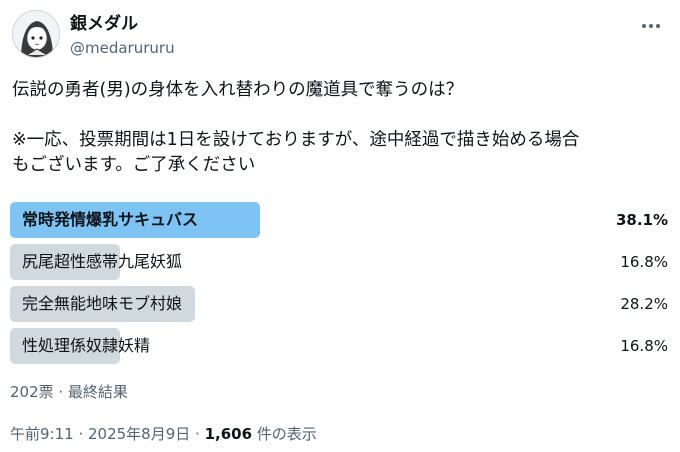  Describe the element at coordinates (644, 304) in the screenshot. I see `poll-option-percent: 28.2%` at that location.